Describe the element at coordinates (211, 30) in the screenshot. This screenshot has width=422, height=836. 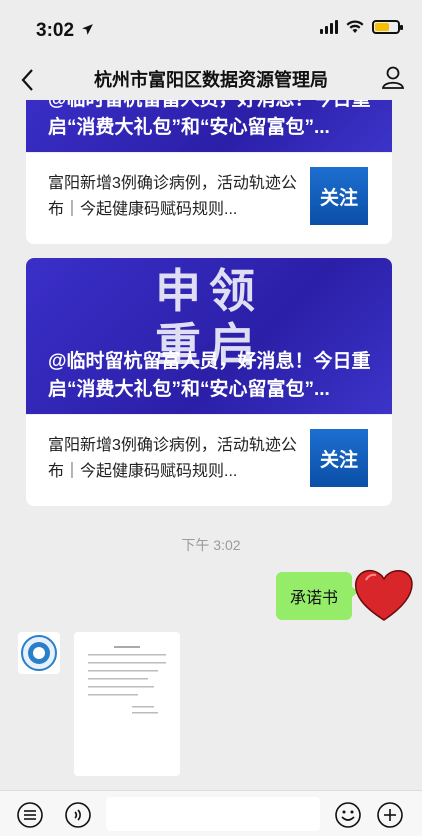
I see `status-bar: 3:02` at that location.